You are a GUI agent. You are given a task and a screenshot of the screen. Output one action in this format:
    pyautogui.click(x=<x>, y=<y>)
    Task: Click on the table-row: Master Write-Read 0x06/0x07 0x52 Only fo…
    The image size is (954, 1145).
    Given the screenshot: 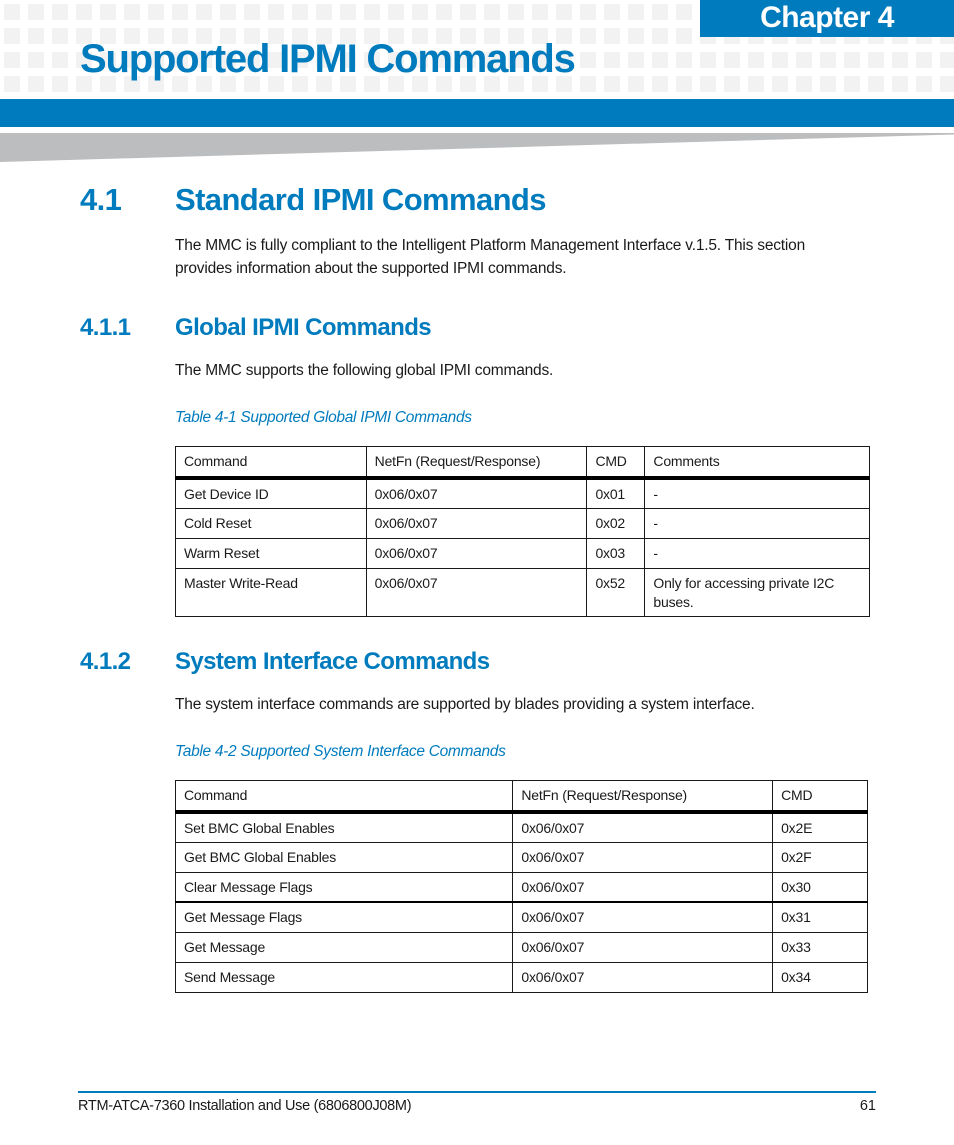 What is the action you would take?
    pyautogui.click(x=522, y=592)
    